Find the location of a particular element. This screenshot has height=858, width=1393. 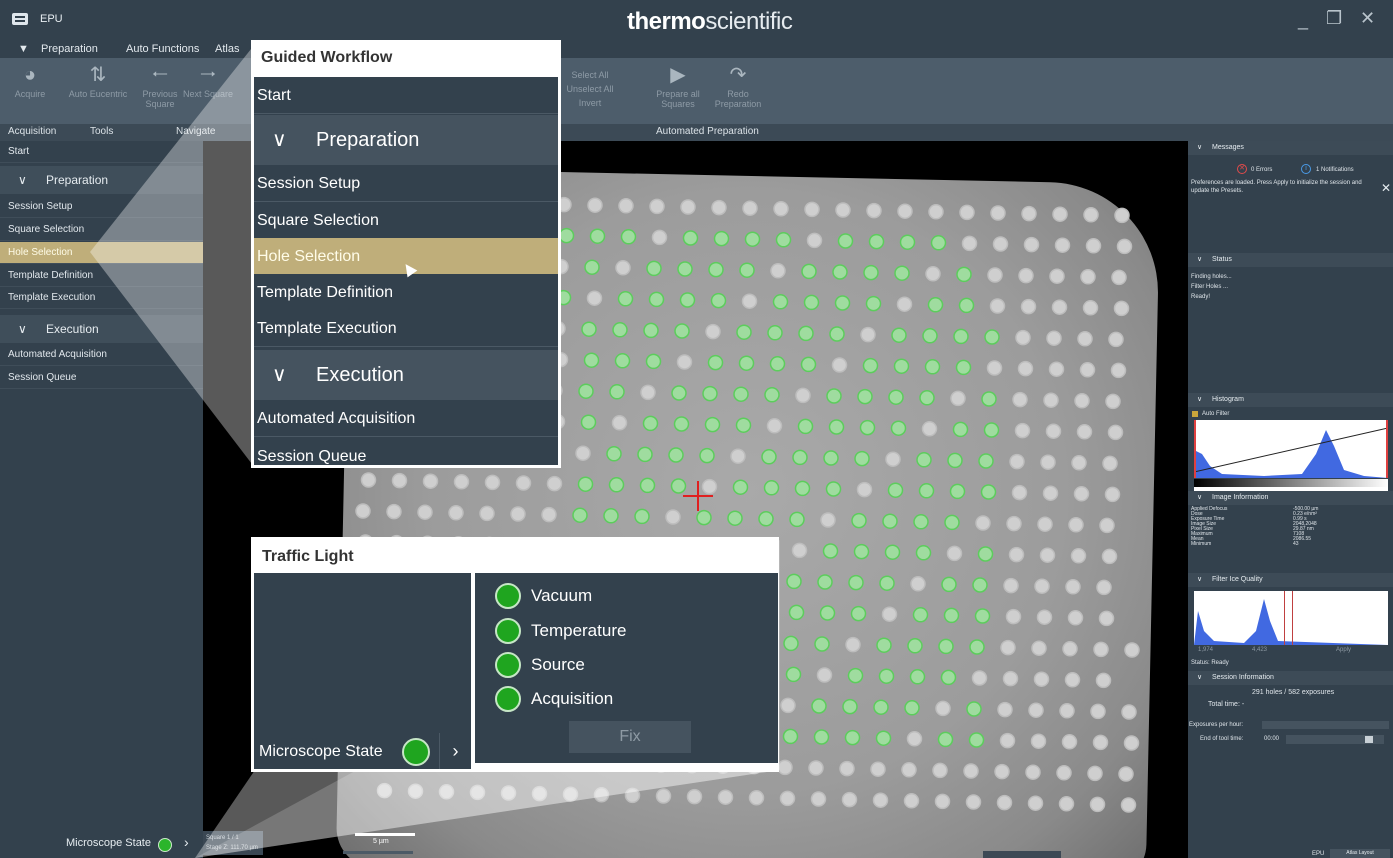

fix-button: Fix is located at coordinates (630, 737).